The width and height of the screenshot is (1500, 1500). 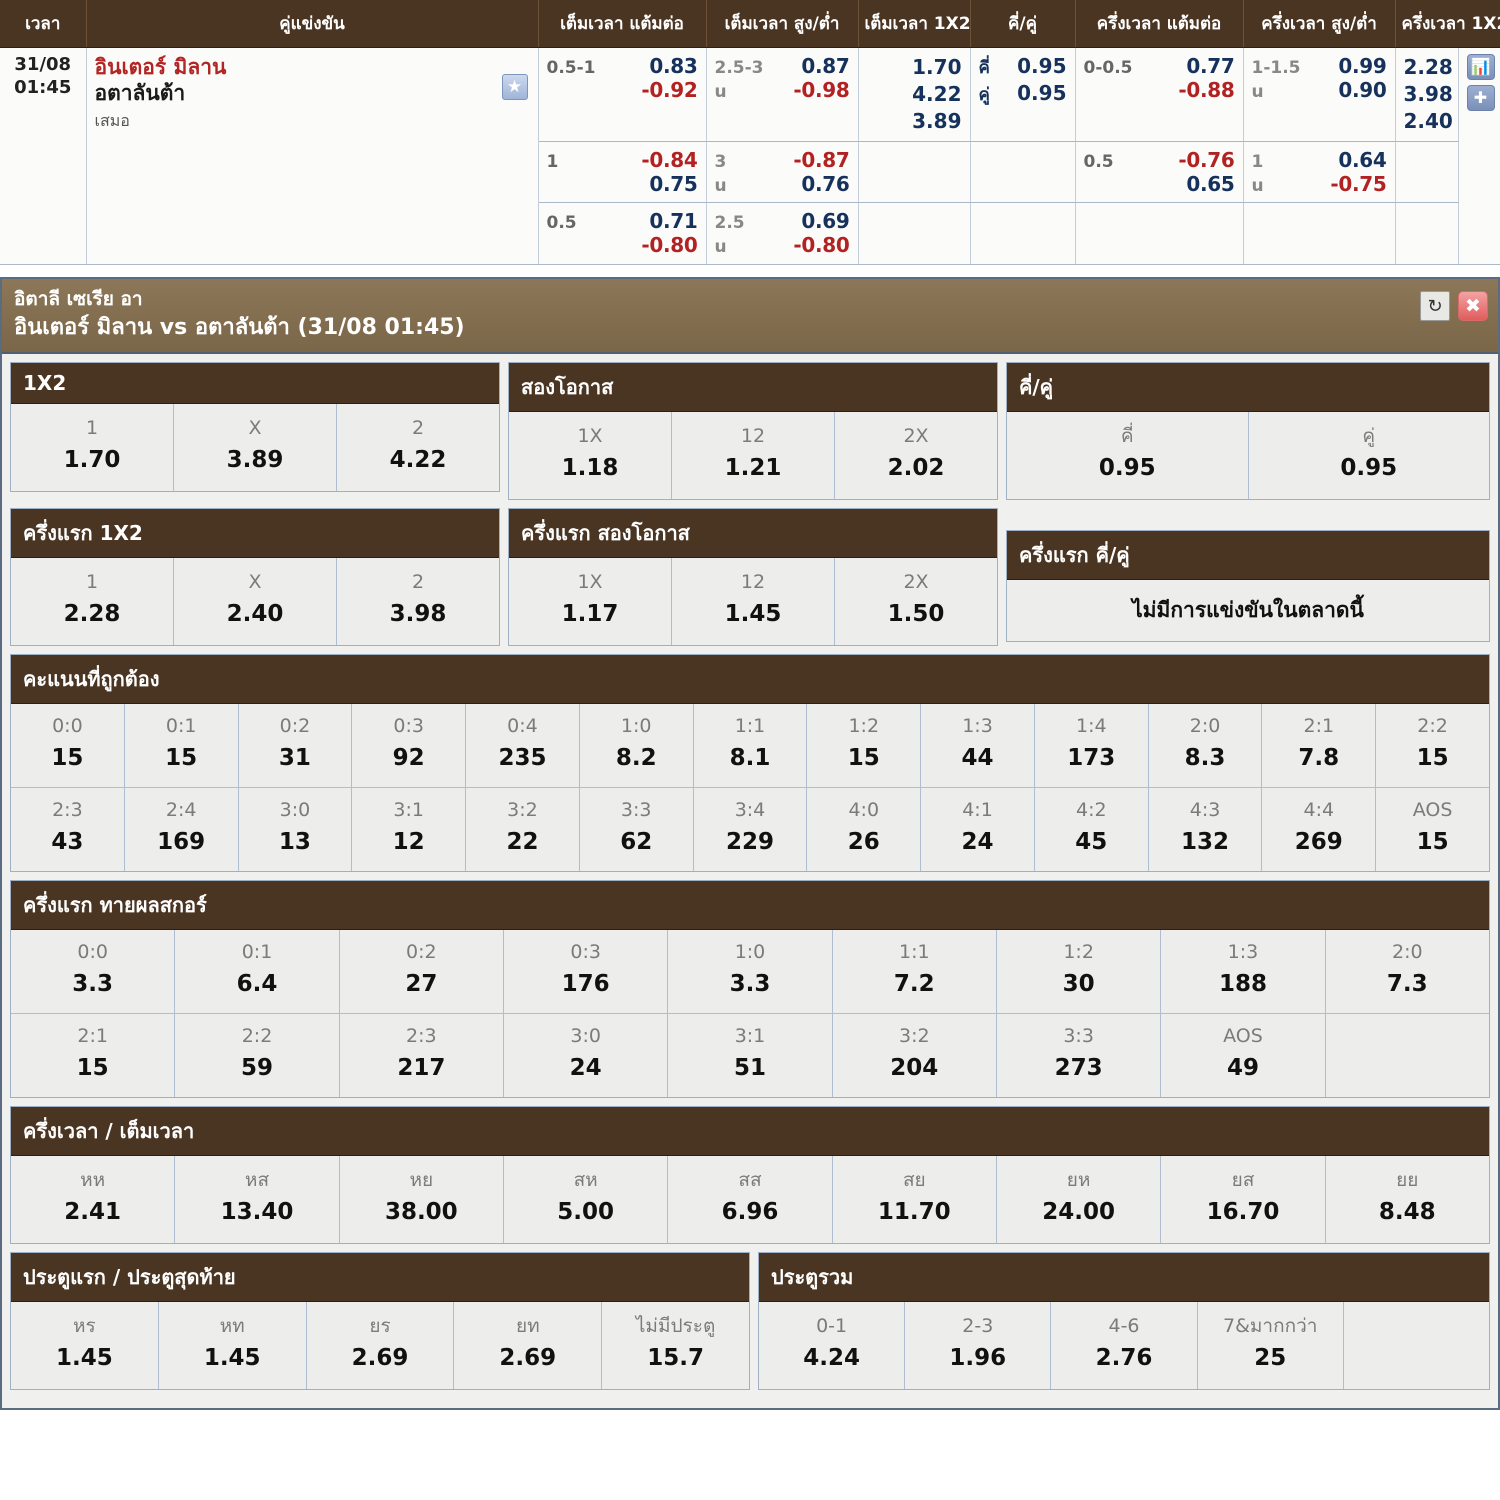 I want to click on bet-option: 1:2 30, so click(x=1079, y=972).